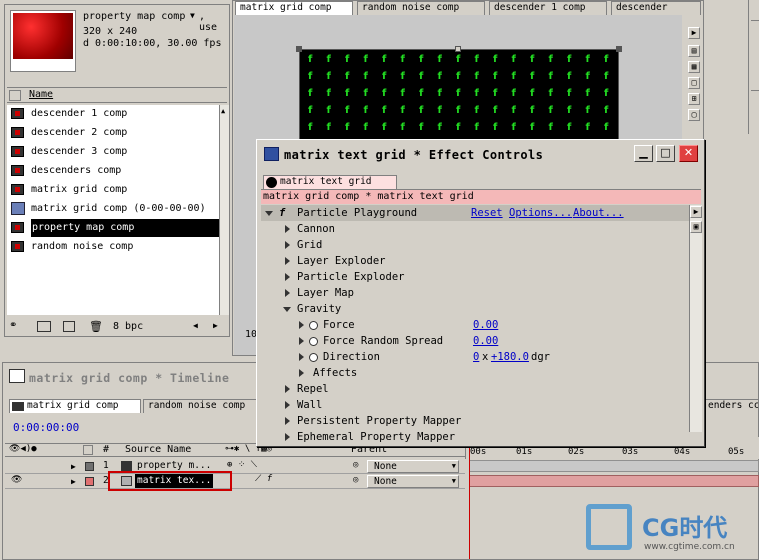 This screenshot has width=759, height=560. I want to click on tab-timeline-matrix-grid-comp: matrix grid comp, so click(75, 406).